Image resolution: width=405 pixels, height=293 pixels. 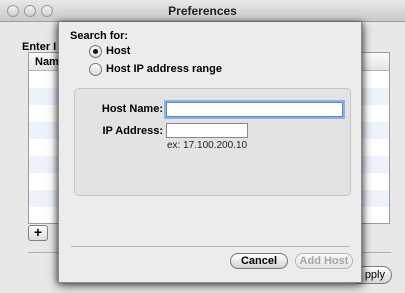 What do you see at coordinates (132, 131) in the screenshot?
I see `ip-address-label: IP Address:` at bounding box center [132, 131].